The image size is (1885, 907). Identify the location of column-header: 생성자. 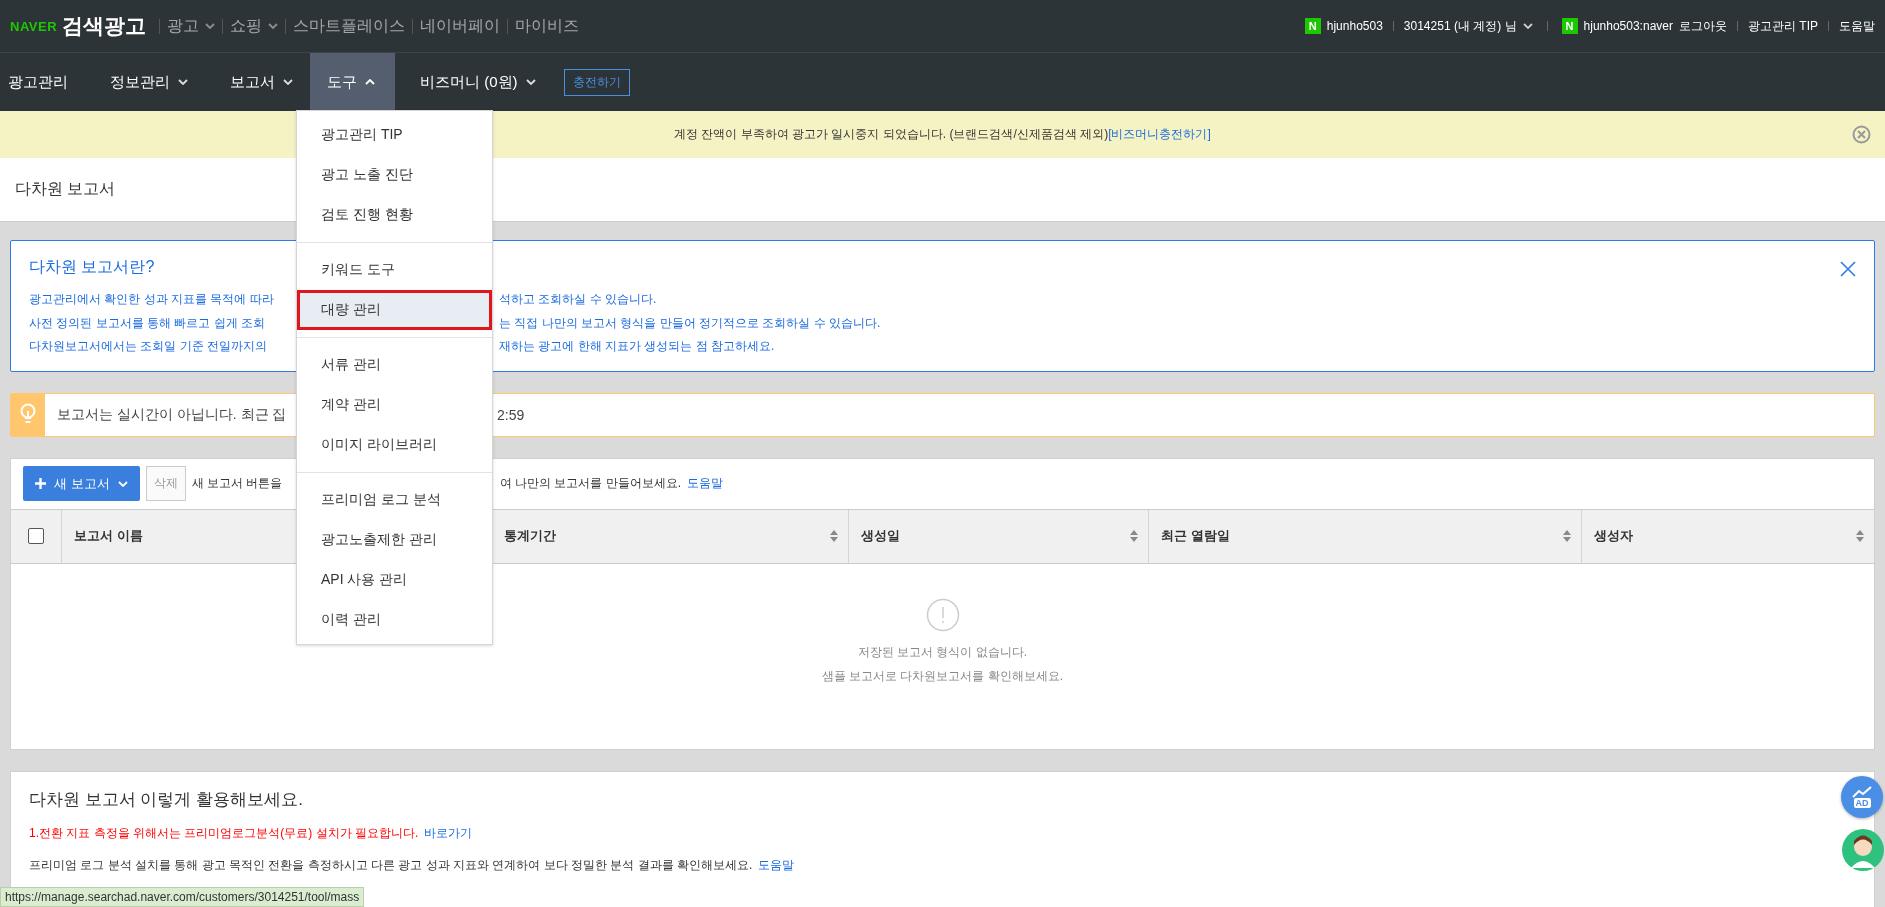
(1613, 536).